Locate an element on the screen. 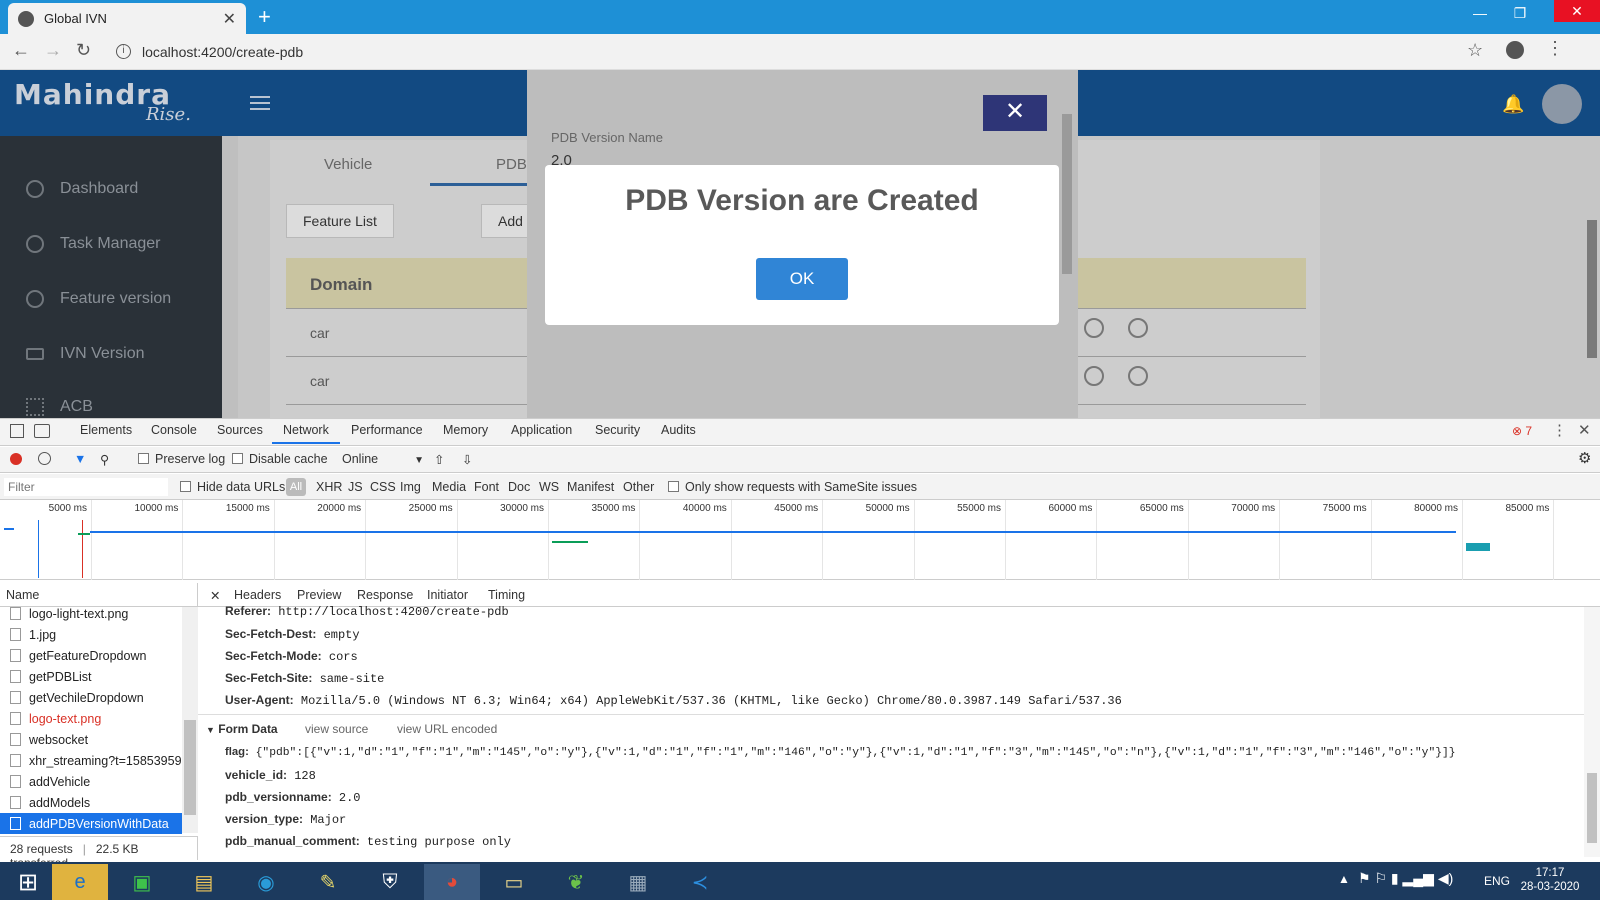 This screenshot has height=900, width=1600. page-scrollbar is located at coordinates (1592, 277).